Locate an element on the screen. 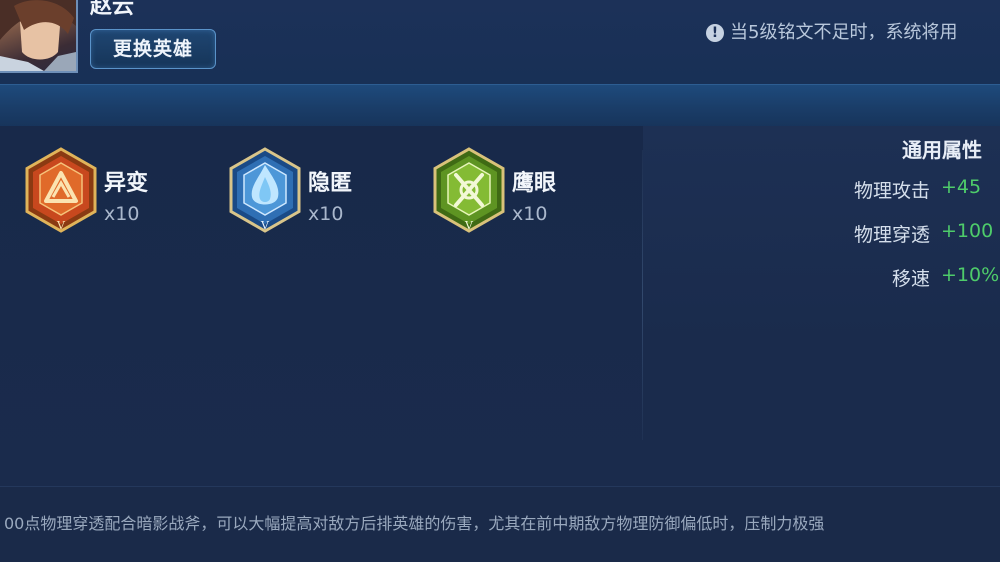  rune-item-red: V 异变 x10 is located at coordinates (124, 190).